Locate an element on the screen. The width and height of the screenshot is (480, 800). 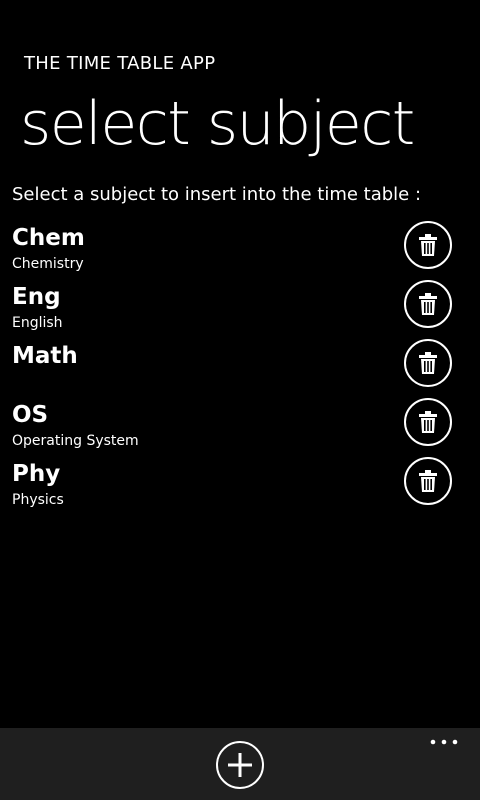
subject-item-eng: Eng English is located at coordinates (240, 308).